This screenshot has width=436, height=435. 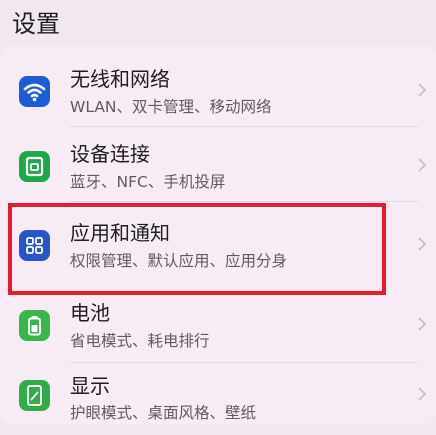 I want to click on settings-item-desc: WLAN、双卡管理、移动网络, so click(x=171, y=107).